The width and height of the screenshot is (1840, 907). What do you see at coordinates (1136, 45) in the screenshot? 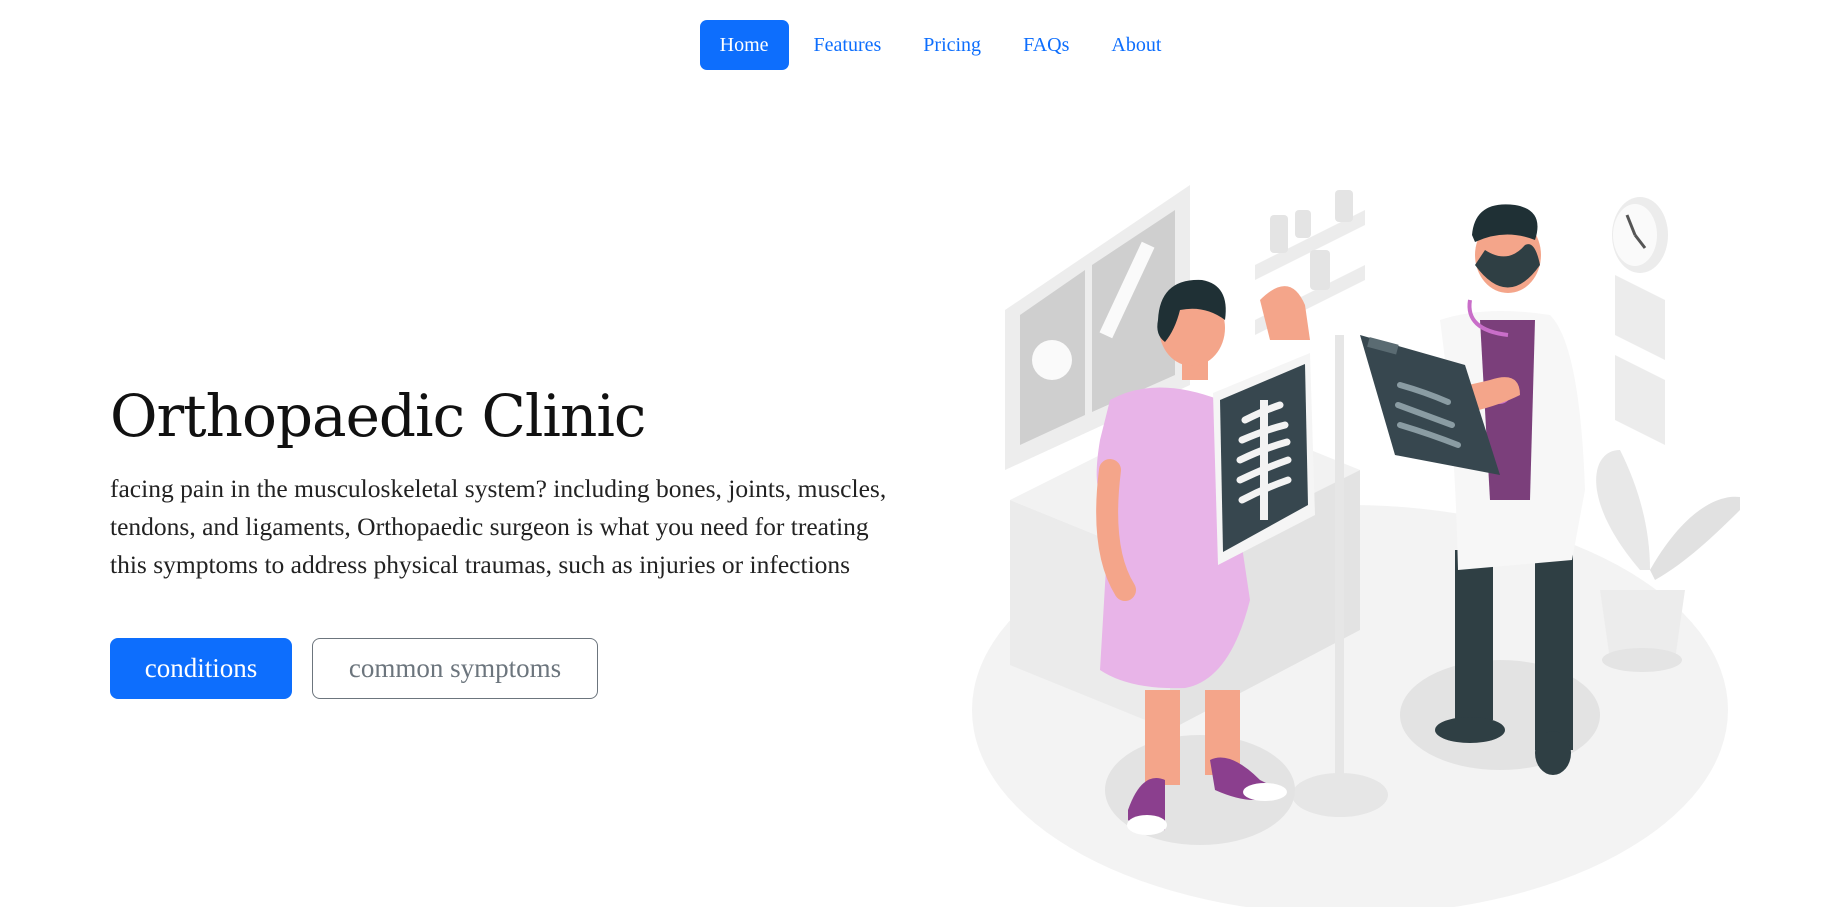
I see `nav-about-link: About` at bounding box center [1136, 45].